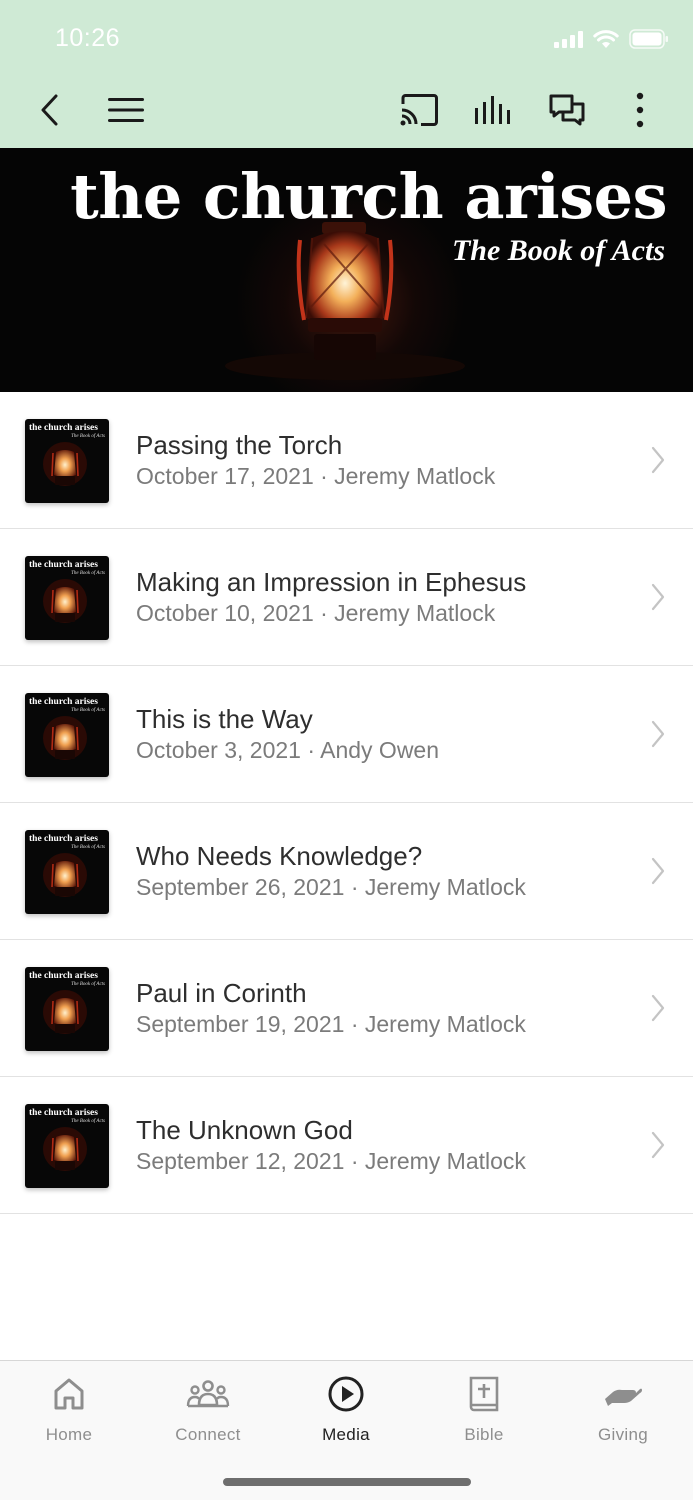 The width and height of the screenshot is (693, 1500). Describe the element at coordinates (558, 250) in the screenshot. I see `series-subtitle: The Book of Acts` at that location.